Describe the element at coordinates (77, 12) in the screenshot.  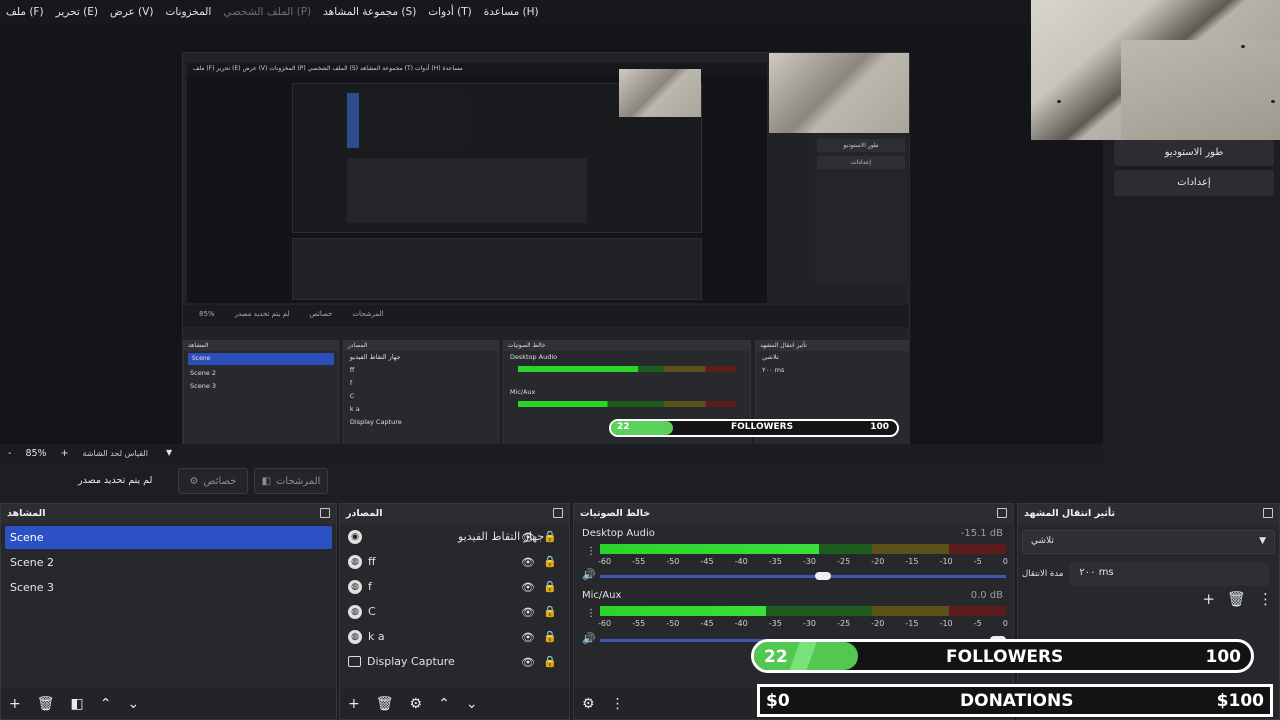
I see `menu-edit: تحرير (E)` at that location.